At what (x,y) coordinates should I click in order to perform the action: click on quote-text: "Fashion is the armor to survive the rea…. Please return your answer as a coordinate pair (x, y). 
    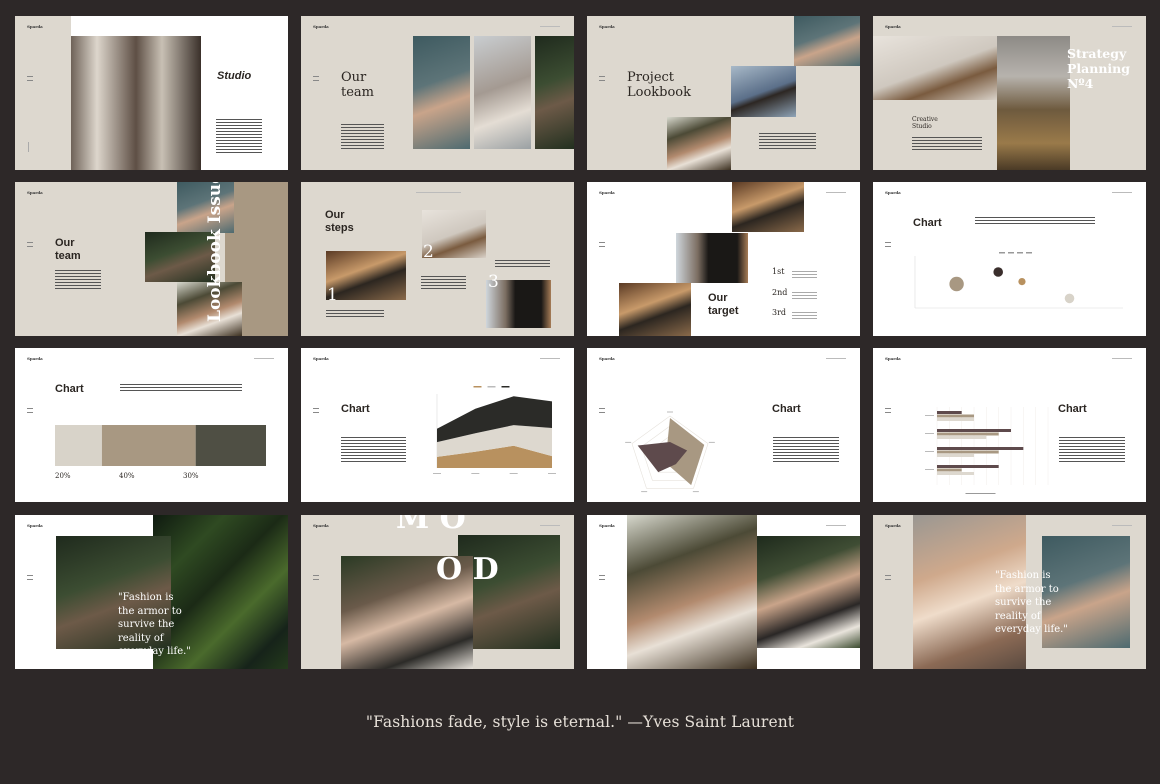
    Looking at the image, I should click on (1031, 603).